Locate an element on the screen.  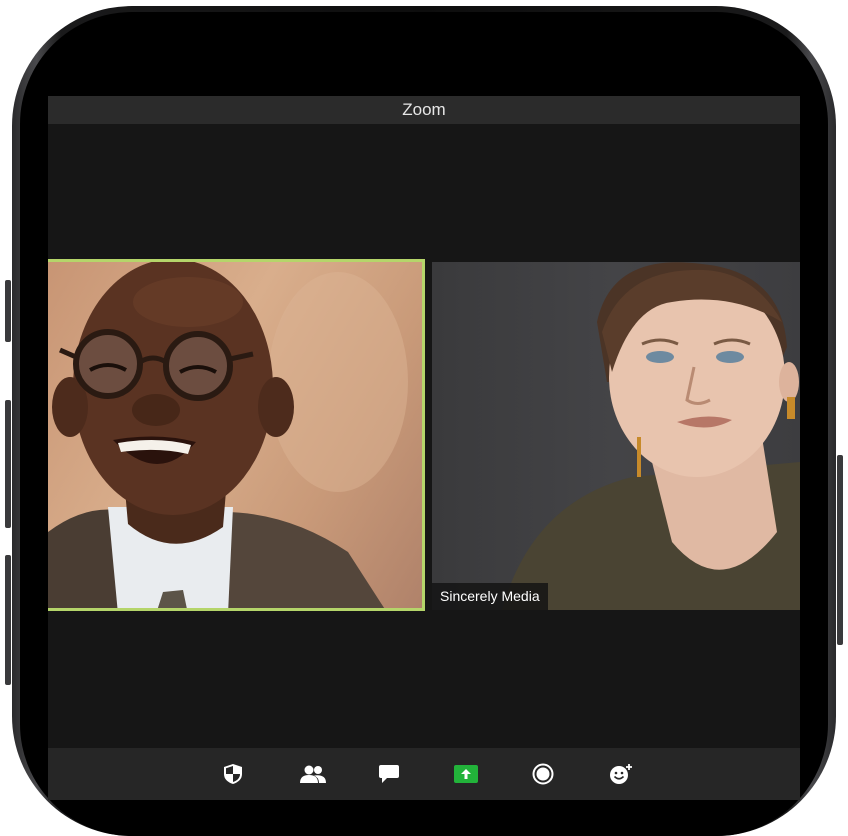
record-icon is located at coordinates (543, 774).